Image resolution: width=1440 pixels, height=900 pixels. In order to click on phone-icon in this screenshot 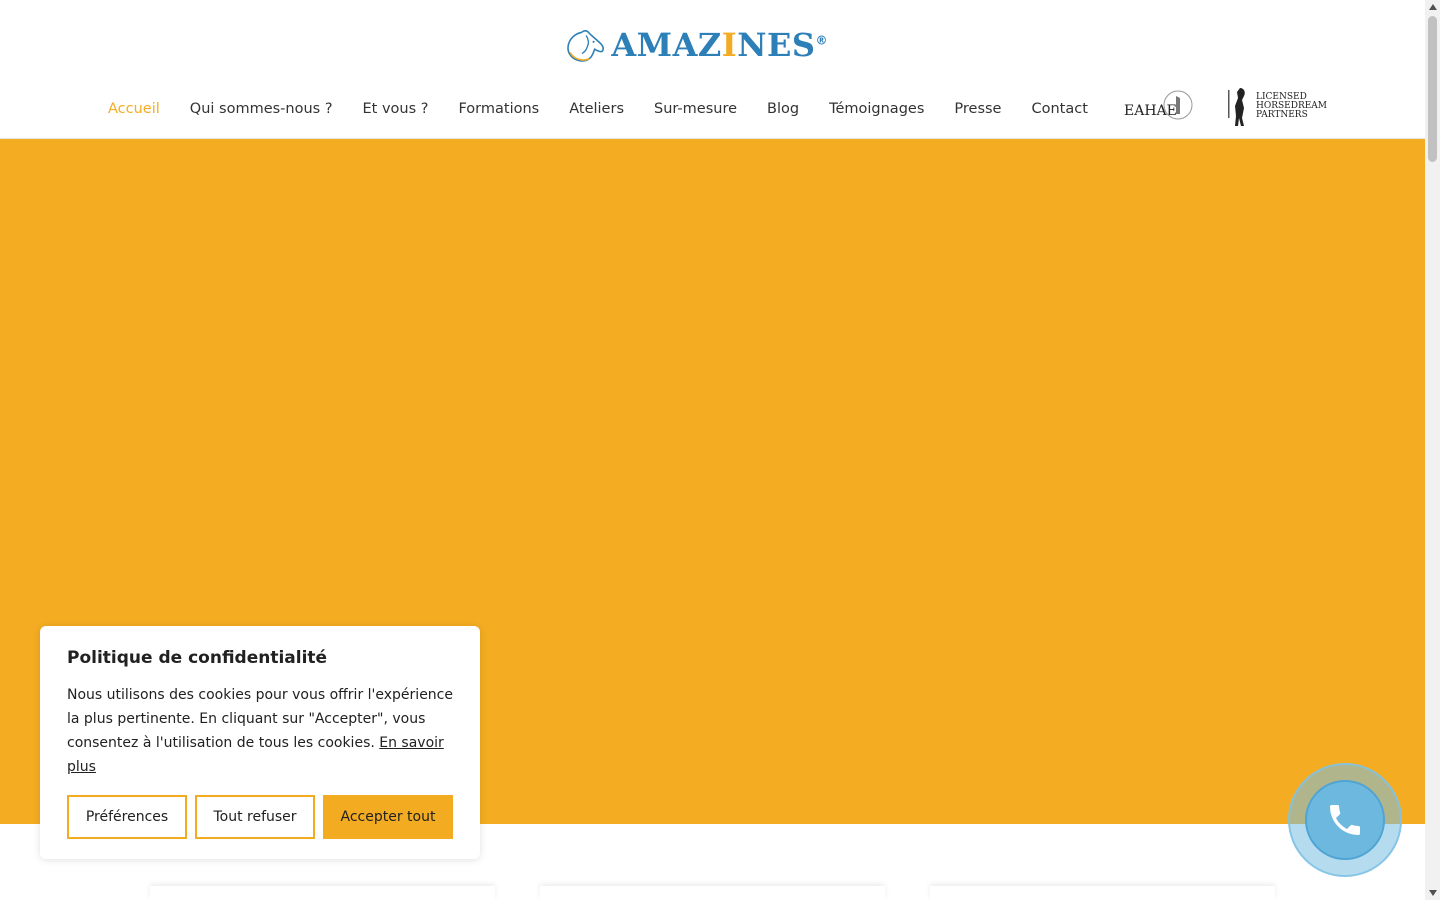, I will do `click(1345, 820)`.